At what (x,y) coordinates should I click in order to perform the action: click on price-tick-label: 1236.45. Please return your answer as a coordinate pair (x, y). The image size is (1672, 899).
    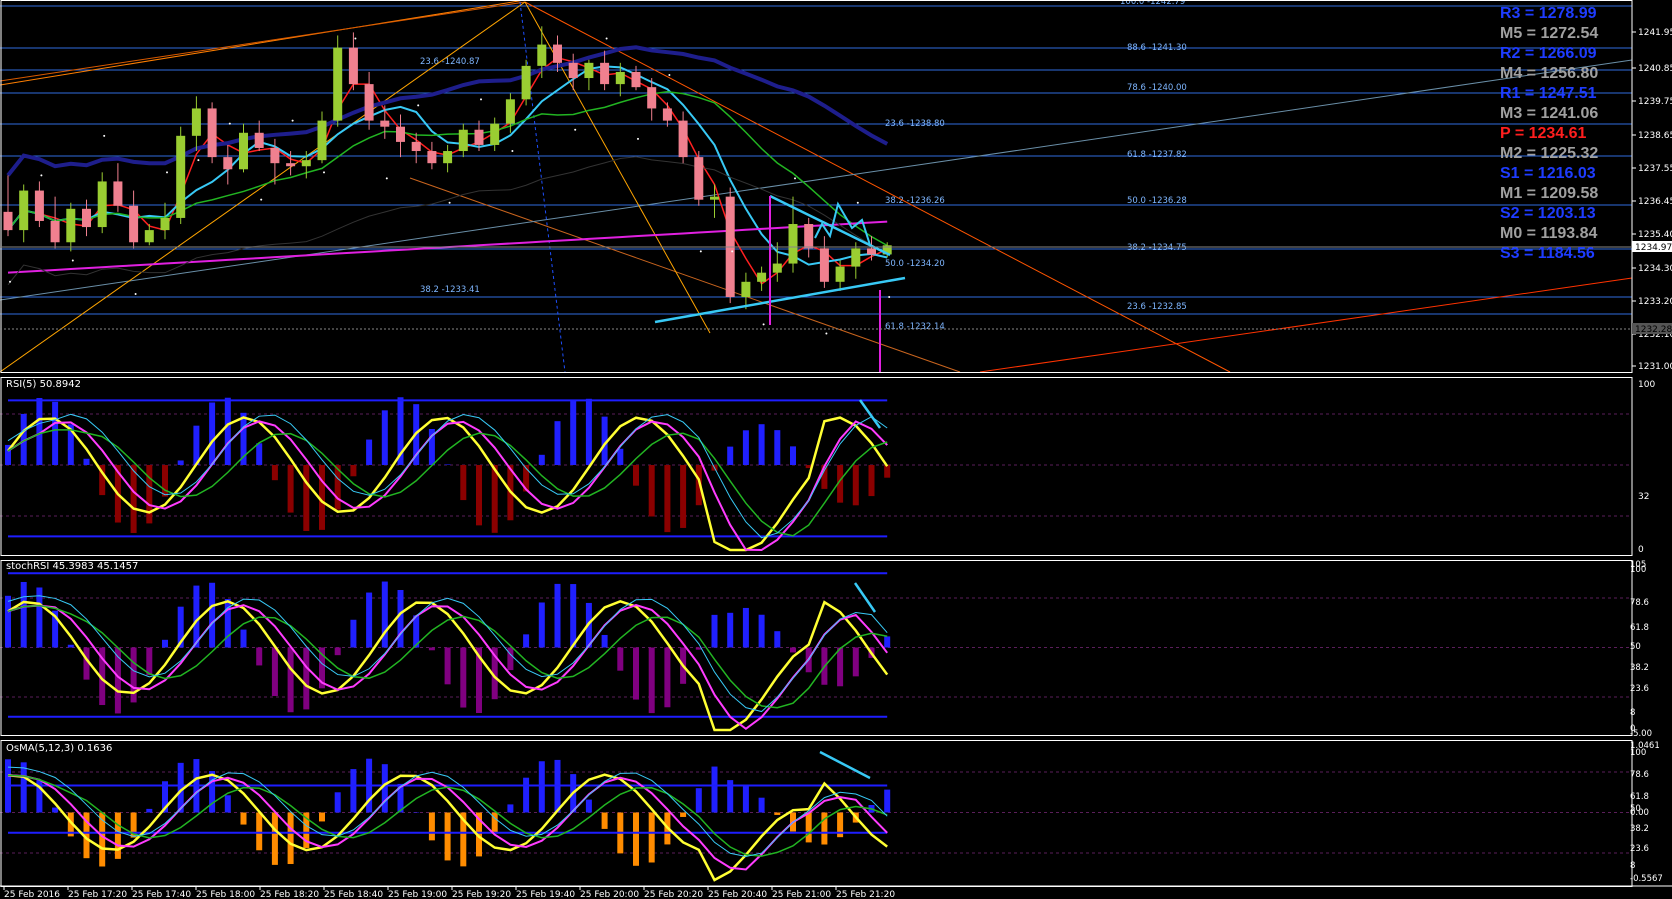
    Looking at the image, I should click on (1655, 202).